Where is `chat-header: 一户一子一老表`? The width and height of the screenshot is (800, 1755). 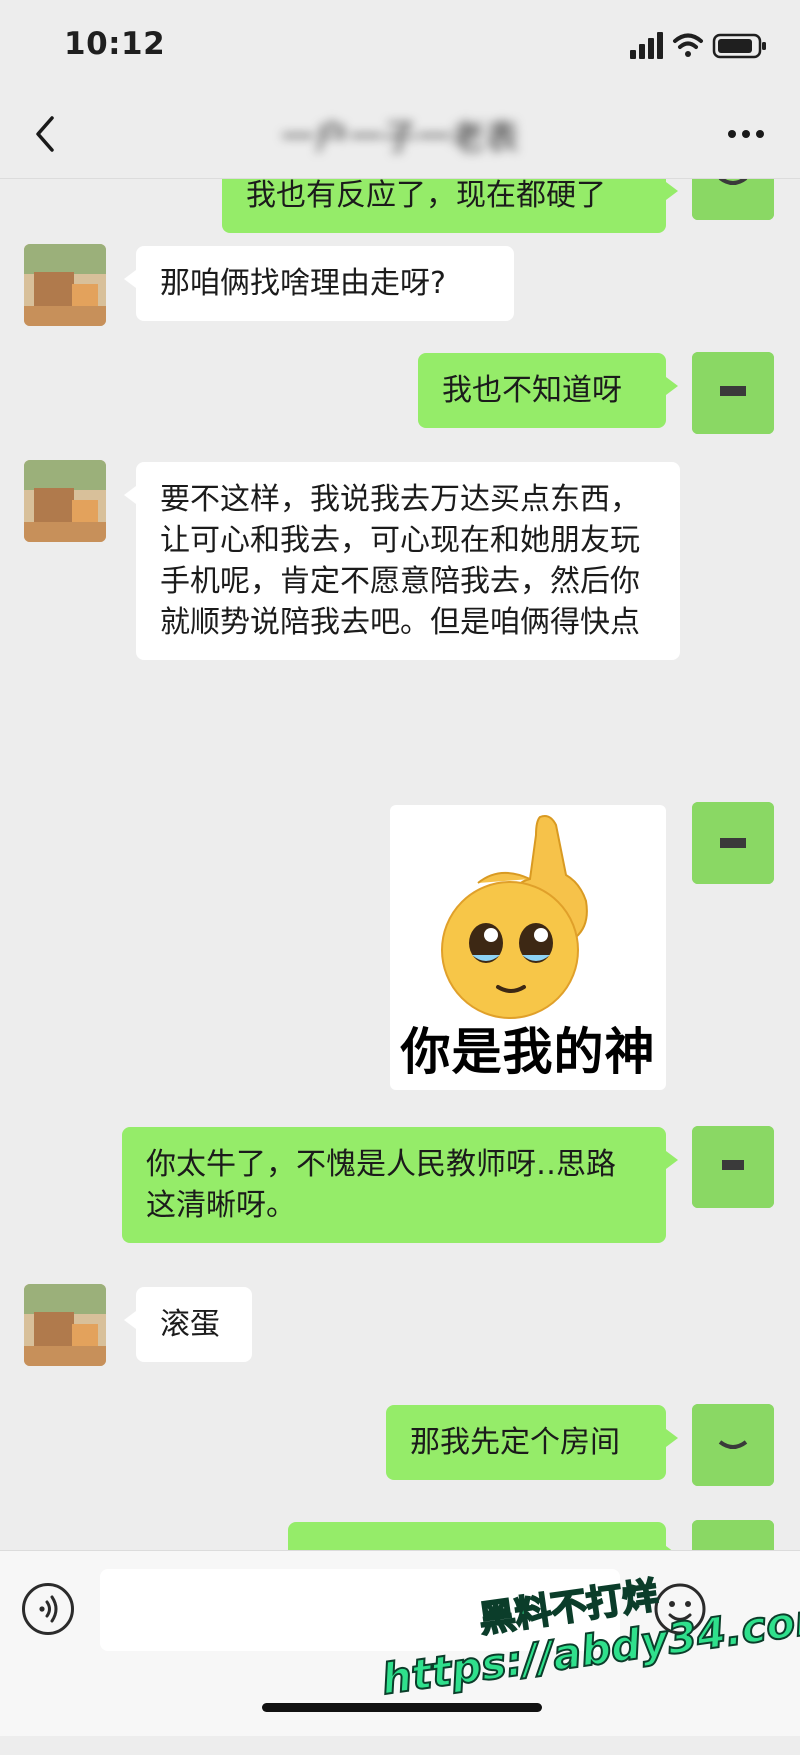
chat-header: 一户一子一老表 is located at coordinates (400, 134).